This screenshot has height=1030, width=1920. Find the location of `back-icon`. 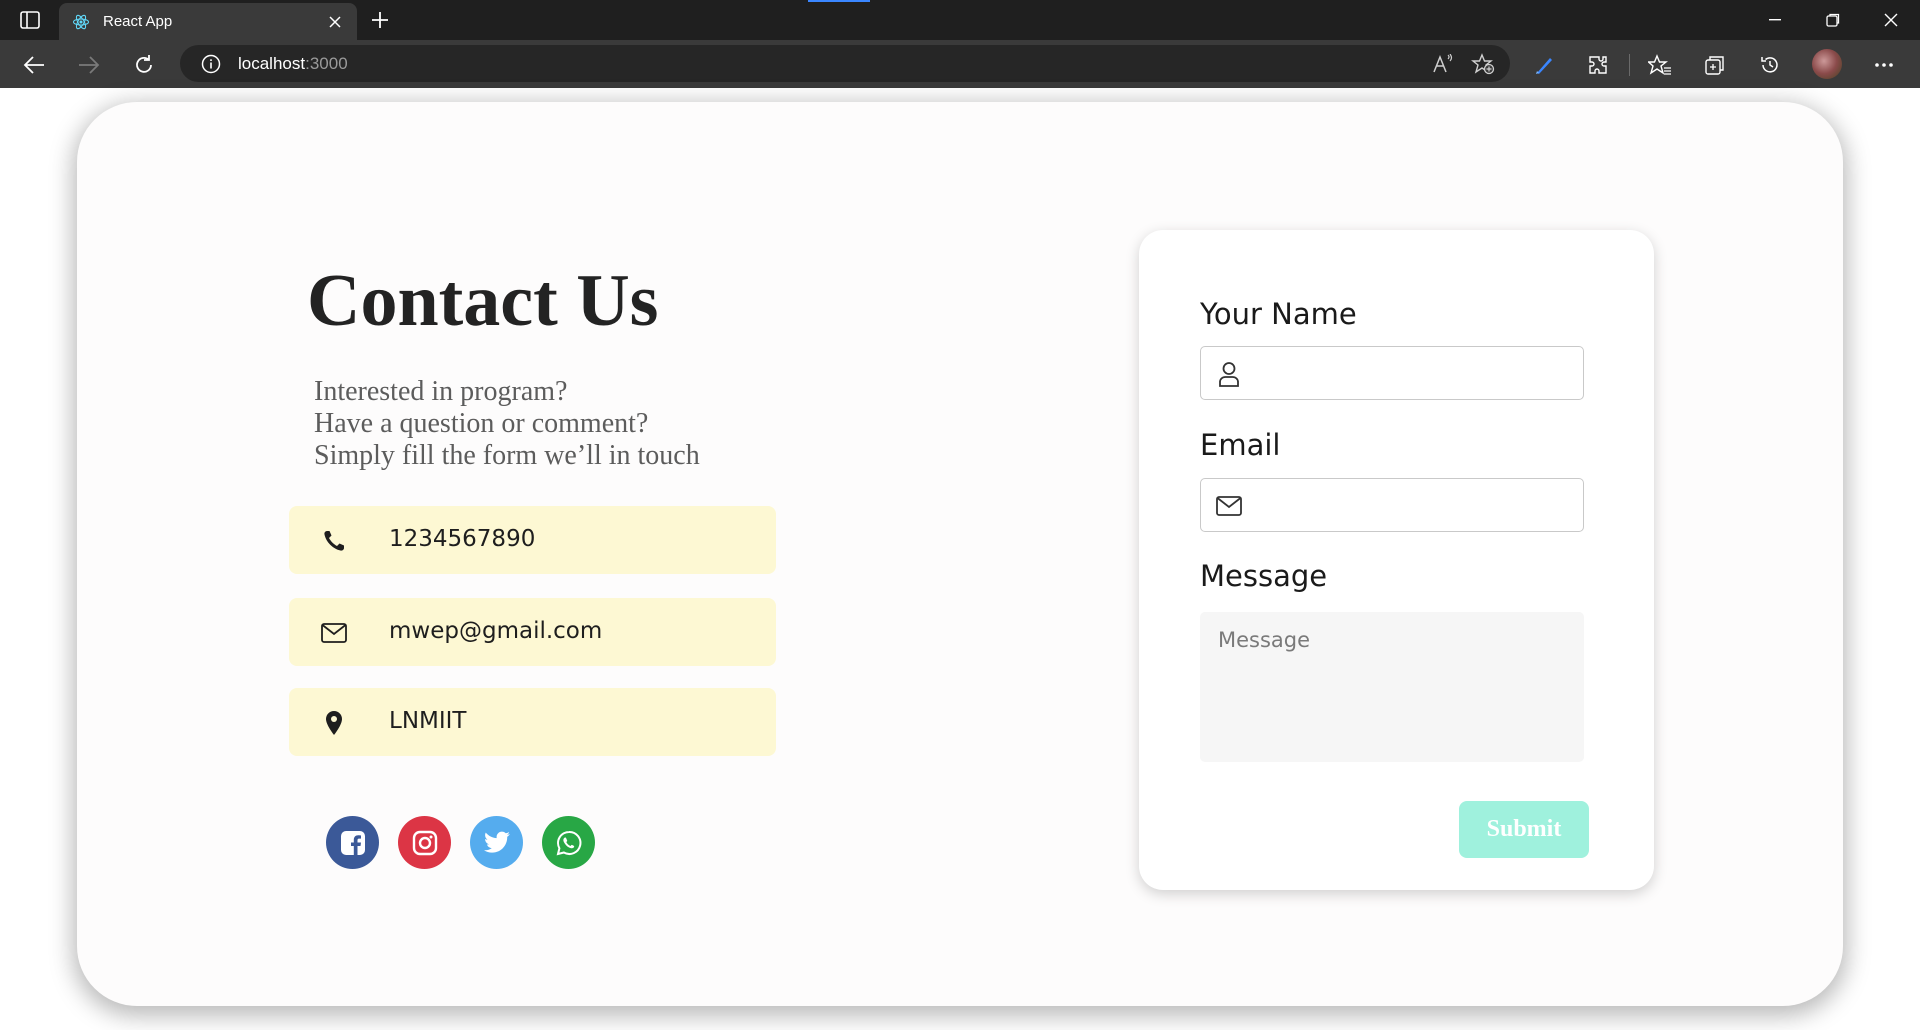

back-icon is located at coordinates (34, 65).